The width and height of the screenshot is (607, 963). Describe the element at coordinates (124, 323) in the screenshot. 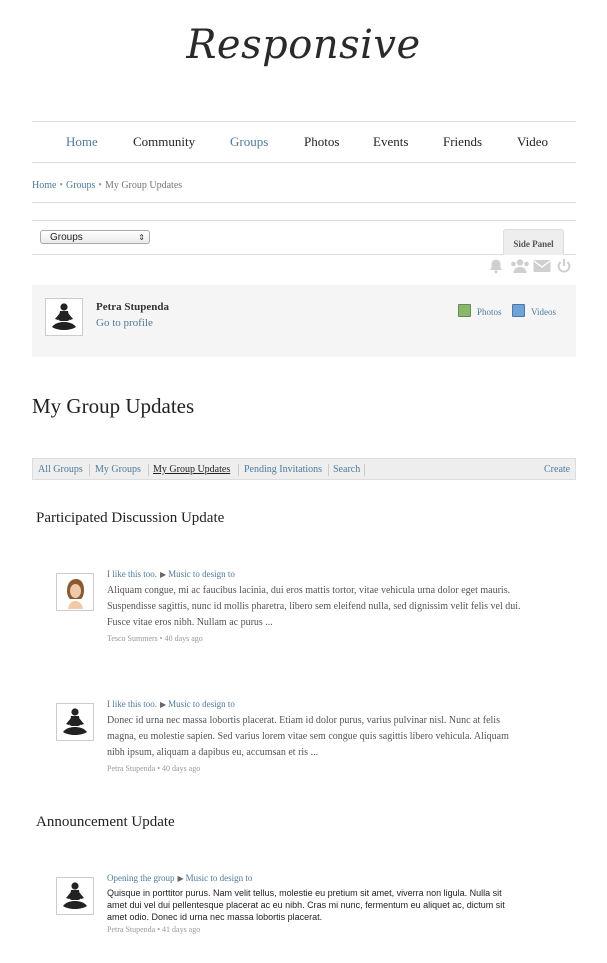

I see `go-to-profile-link: Go to profile` at that location.